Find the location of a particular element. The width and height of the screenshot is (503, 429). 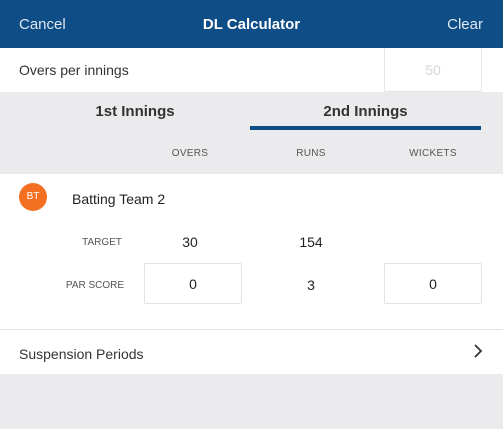

suspension-periods-label: Suspension Periods is located at coordinates (81, 354).